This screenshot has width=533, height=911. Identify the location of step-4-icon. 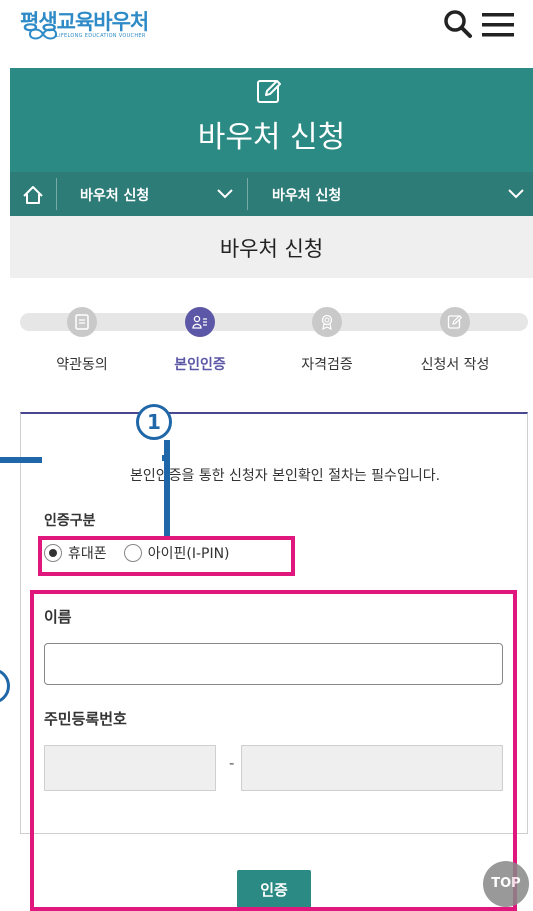
(455, 322).